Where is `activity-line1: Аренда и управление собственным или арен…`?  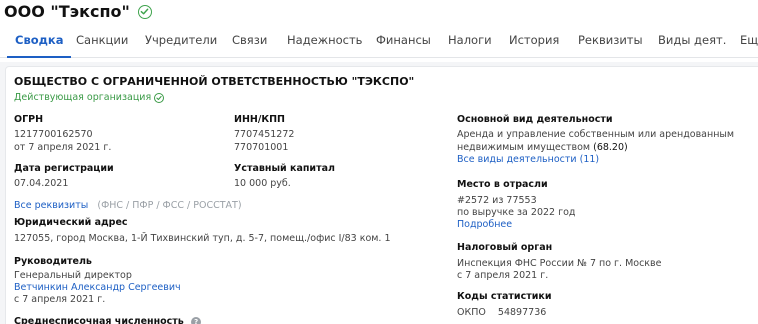 activity-line1: Аренда и управление собственным или арен… is located at coordinates (596, 134).